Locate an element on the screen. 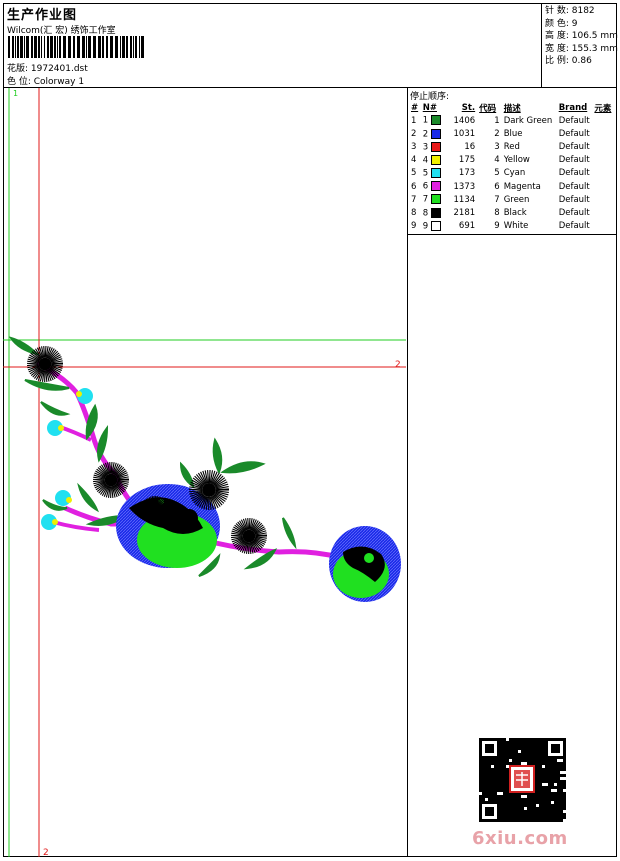 This screenshot has width=620, height=861. sheet-title: 生产作业图 is located at coordinates (42, 13).